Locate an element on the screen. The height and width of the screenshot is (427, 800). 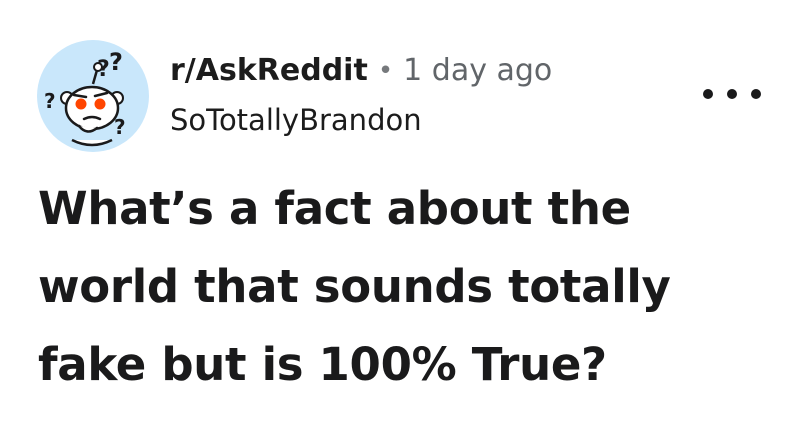
post-meta: r/AskReddit • 1 day ago SoTotallyBrandon is located at coordinates (361, 92).